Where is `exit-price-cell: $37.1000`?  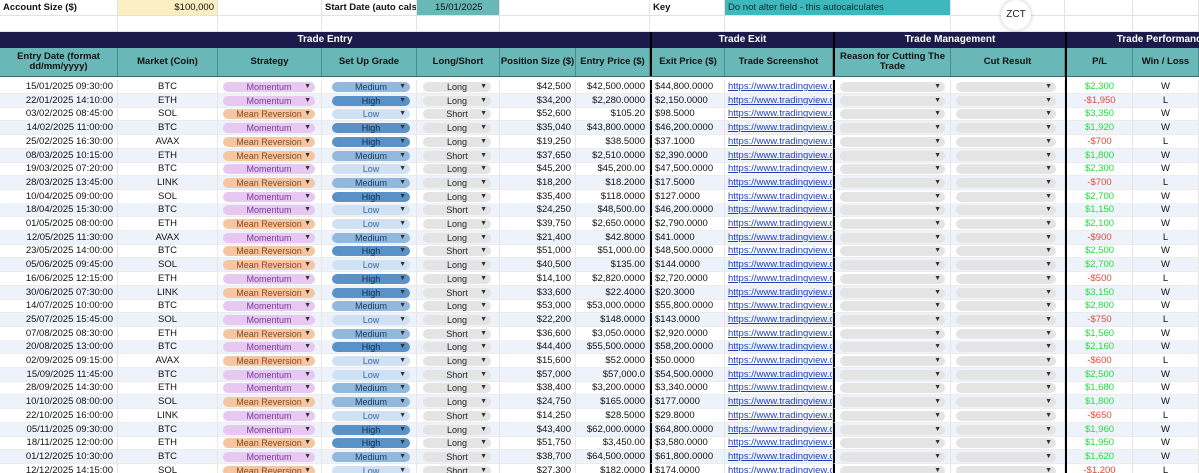 exit-price-cell: $37.1000 is located at coordinates (687, 141).